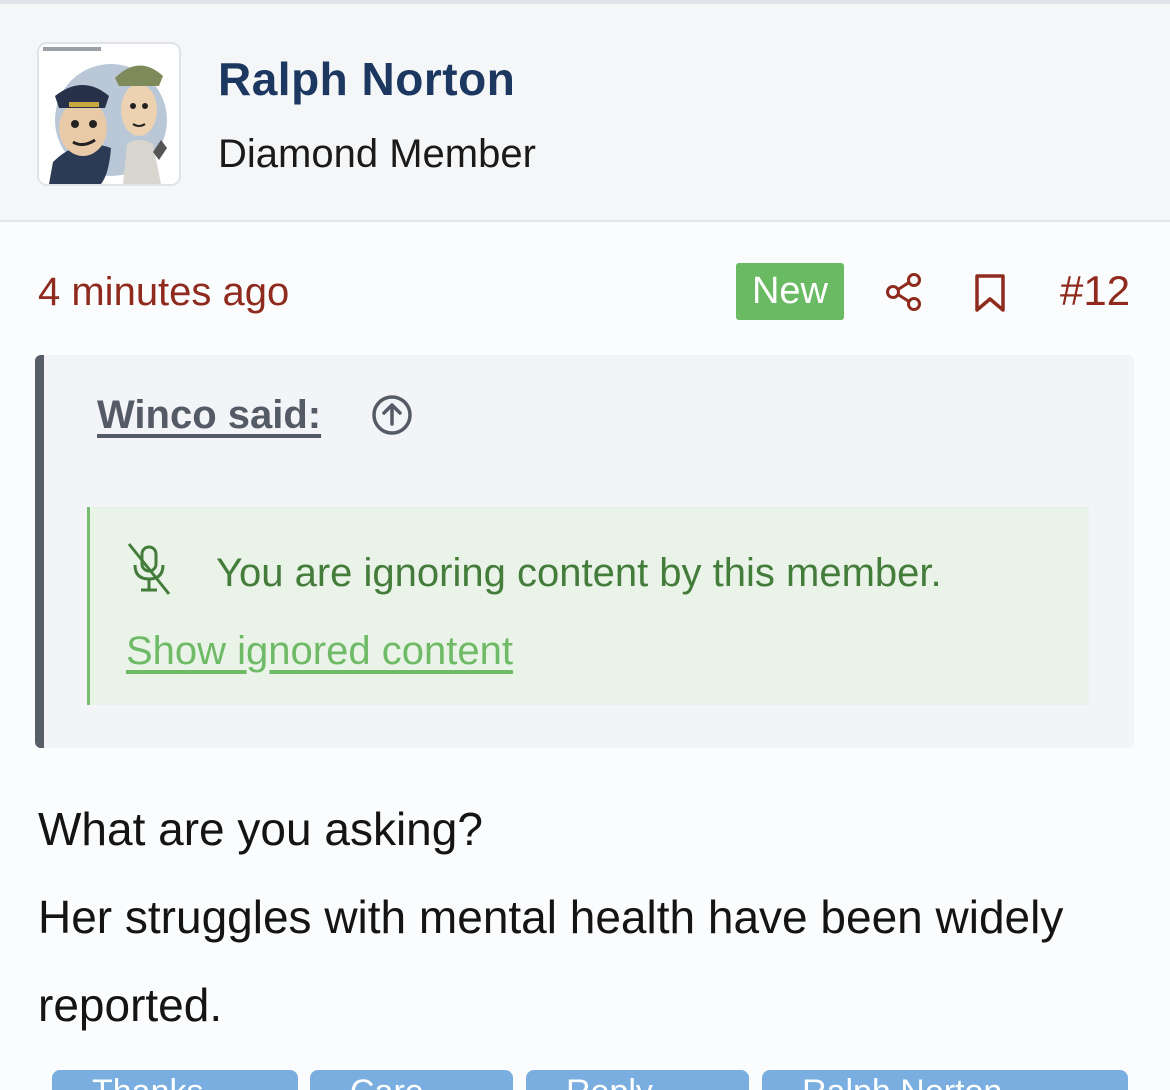 The image size is (1170, 1090). I want to click on show-ignored-content-link: Show ignored content, so click(319, 651).